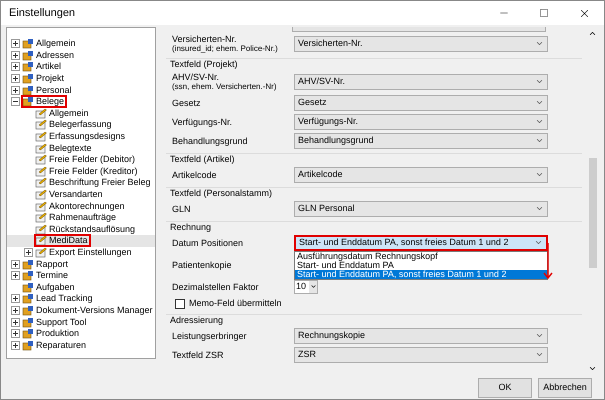  What do you see at coordinates (421, 174) in the screenshot?
I see `dropdown: Artikelcode` at bounding box center [421, 174].